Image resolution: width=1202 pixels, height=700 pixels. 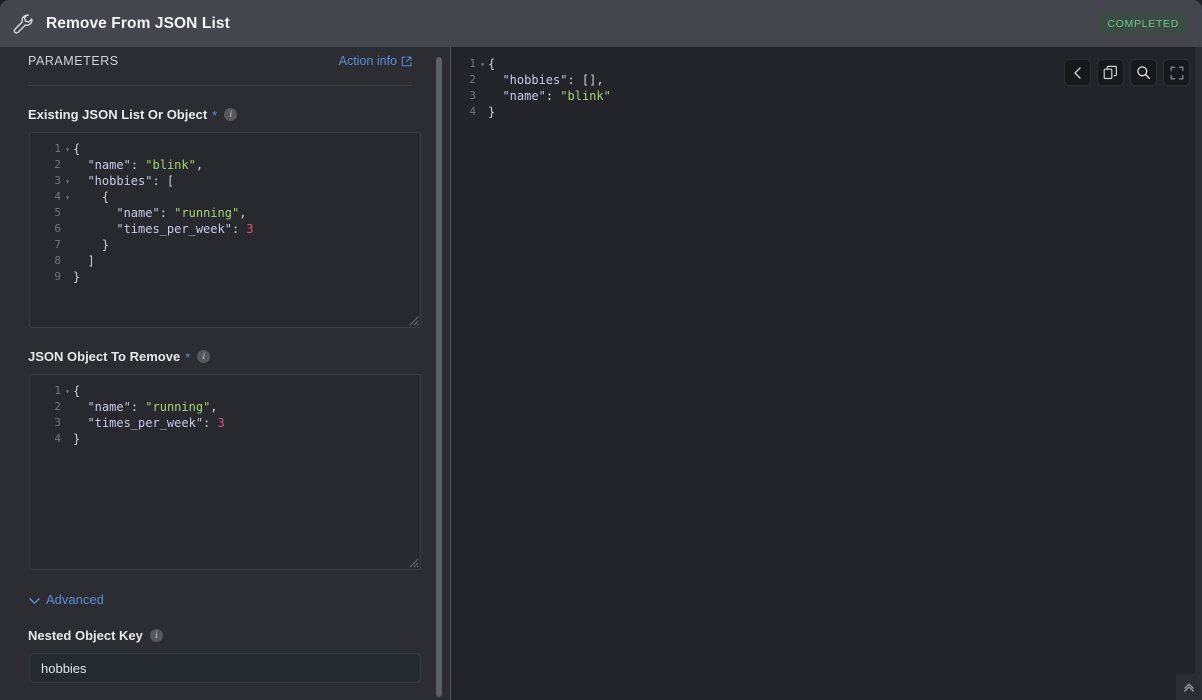 I want to click on field-label-existing-json: Existing JSON List Or Object * i, so click(x=218, y=114).